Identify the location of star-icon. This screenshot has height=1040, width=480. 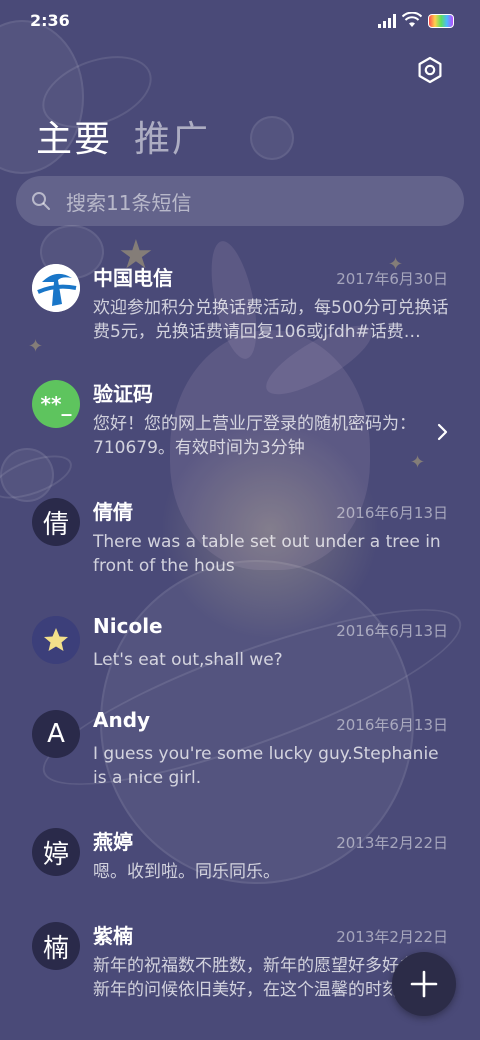
(56, 640).